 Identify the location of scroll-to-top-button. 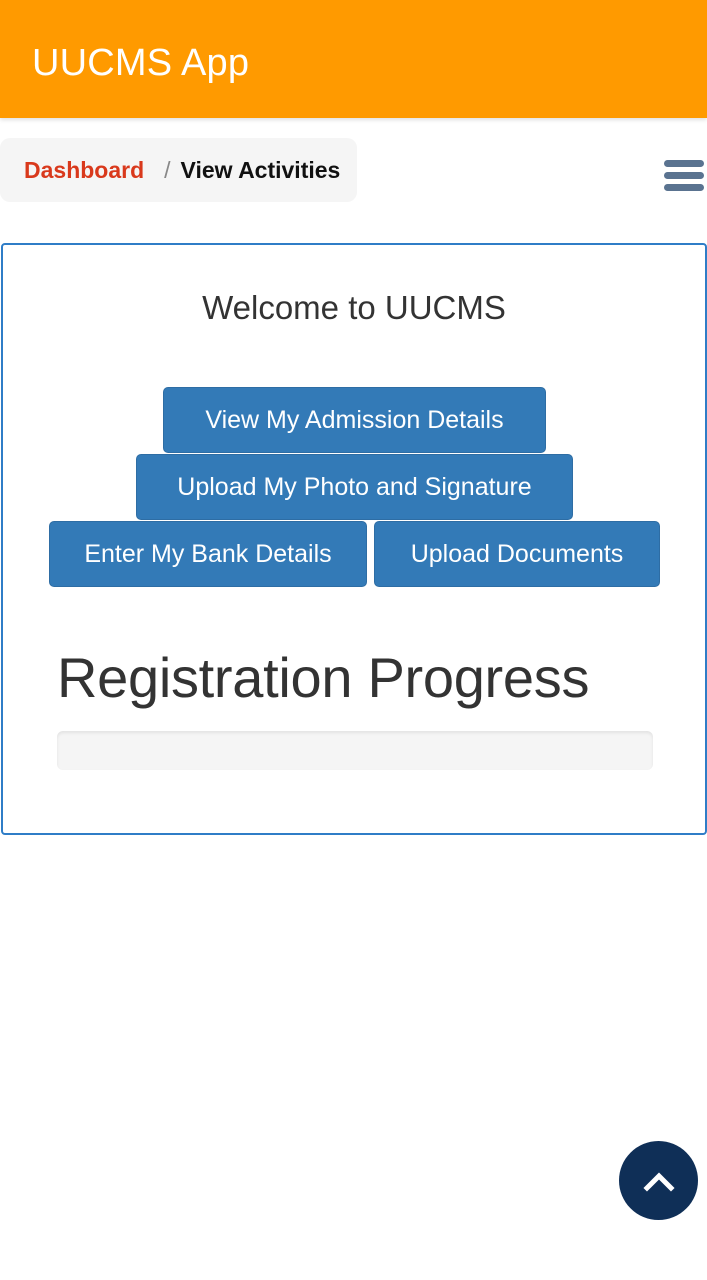
(658, 1180).